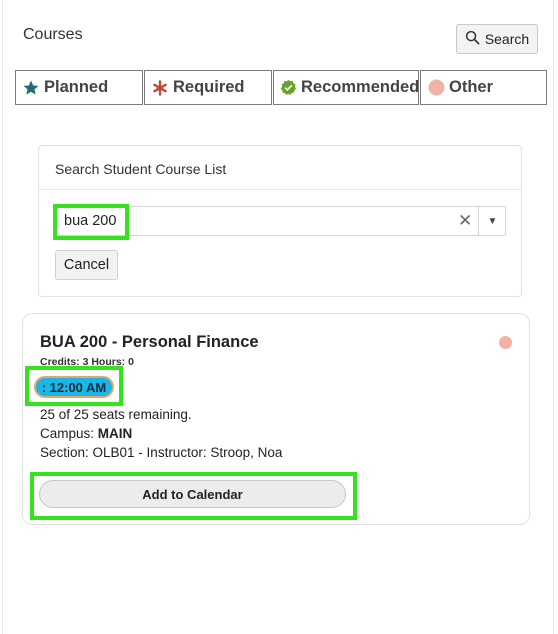 This screenshot has height=634, width=558. I want to click on page-title: Courses, so click(53, 34).